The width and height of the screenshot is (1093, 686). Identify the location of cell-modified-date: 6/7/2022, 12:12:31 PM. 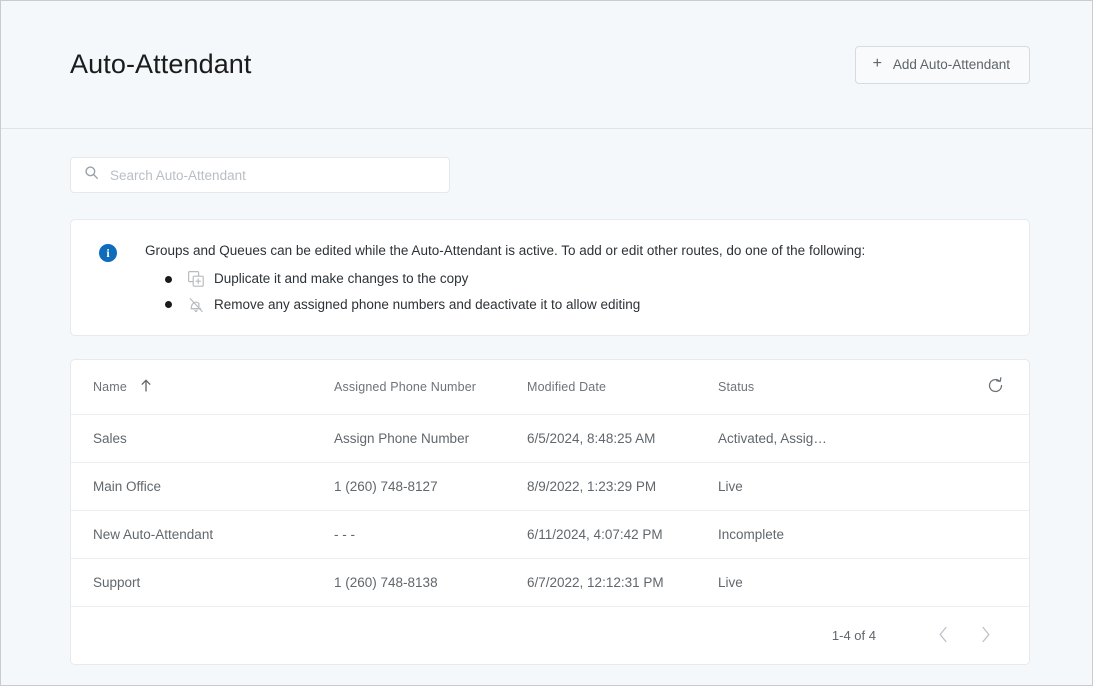
(595, 583).